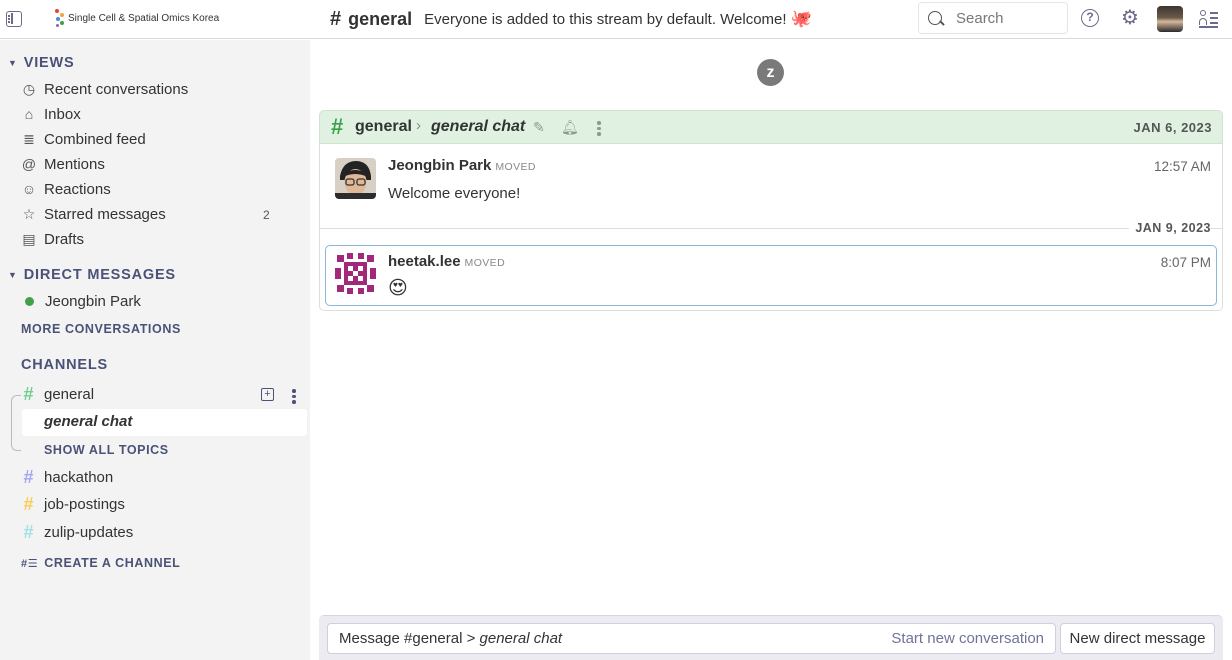  What do you see at coordinates (801, 18) in the screenshot?
I see `octopus-emoji-icon: 🐙` at bounding box center [801, 18].